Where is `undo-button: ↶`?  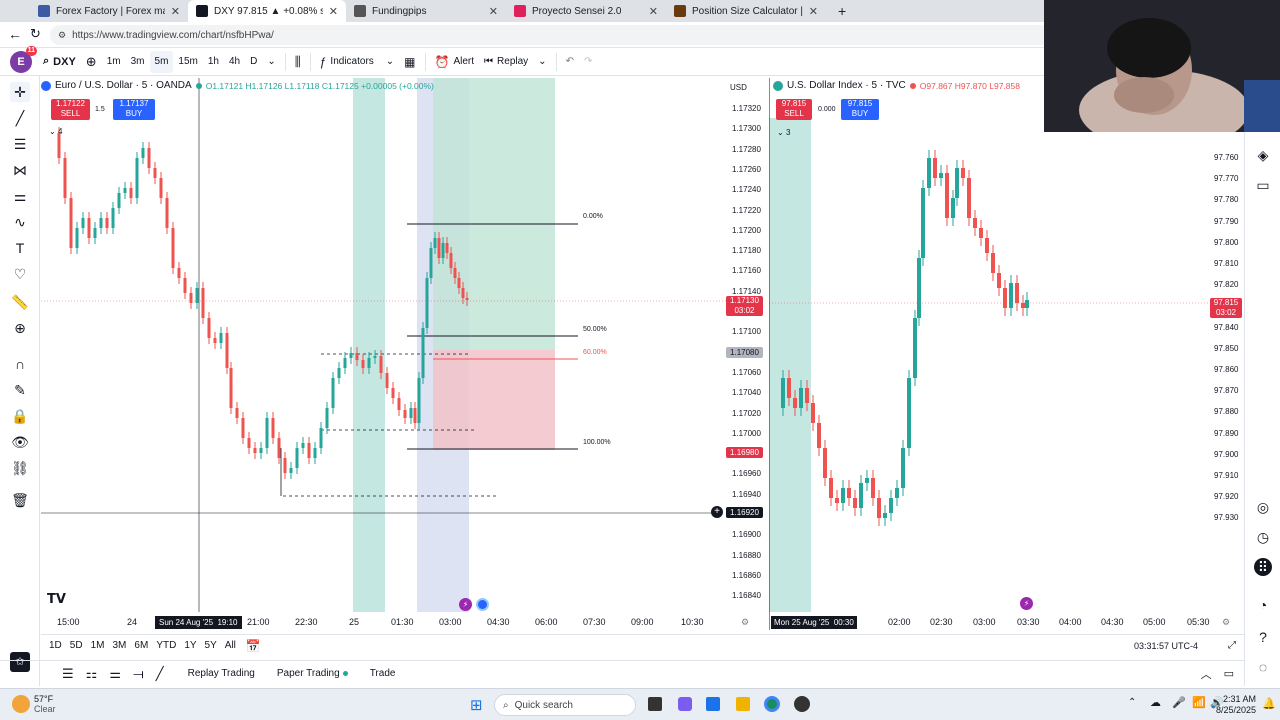 undo-button: ↶ is located at coordinates (570, 62).